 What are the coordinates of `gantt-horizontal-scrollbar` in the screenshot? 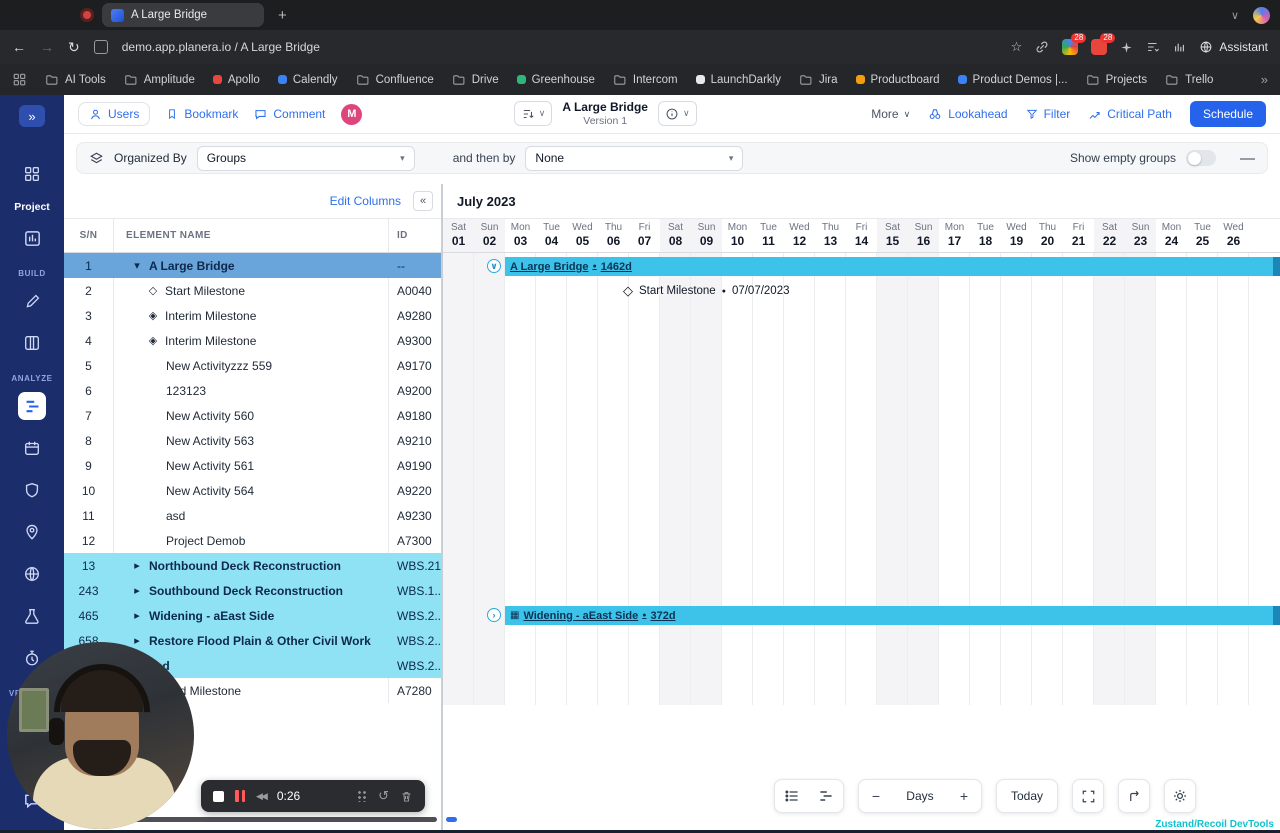 It's located at (451, 819).